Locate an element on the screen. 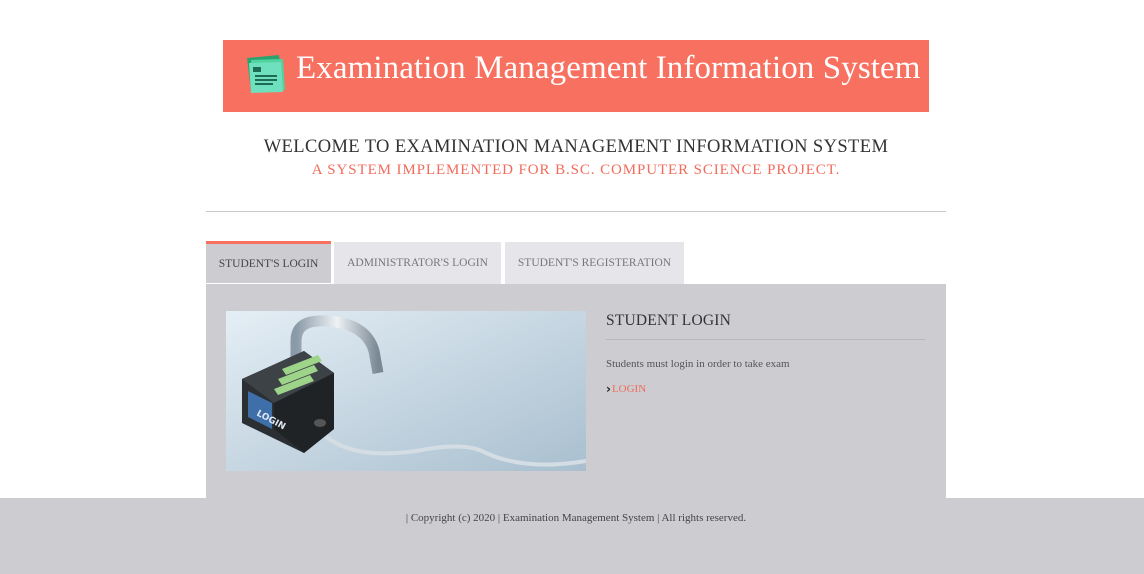 The width and height of the screenshot is (1144, 574). document-stack-icon is located at coordinates (266, 74).